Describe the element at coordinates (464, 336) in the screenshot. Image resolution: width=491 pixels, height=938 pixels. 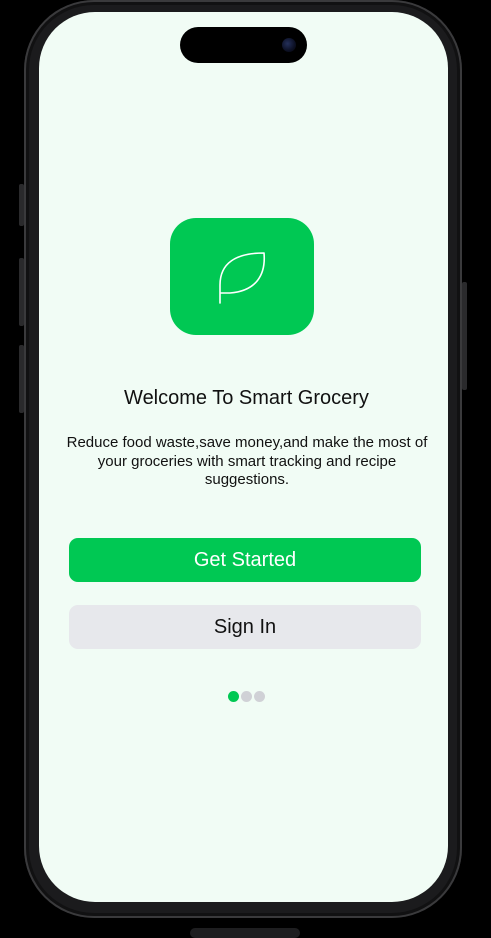
I see `power-button` at that location.